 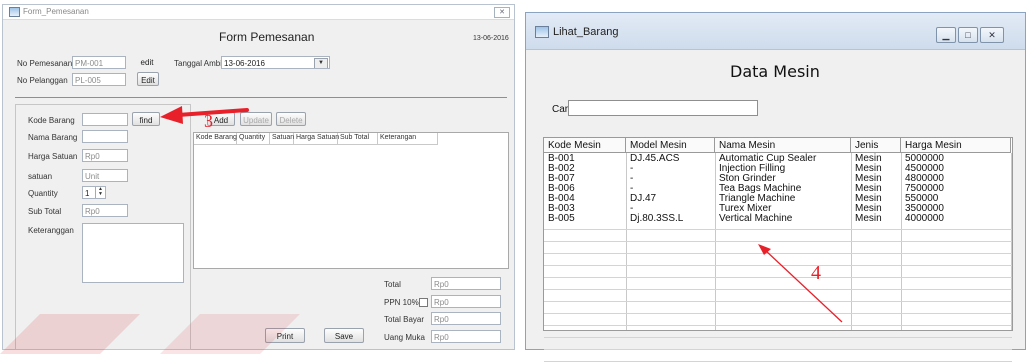 What do you see at coordinates (51, 120) in the screenshot?
I see `kode-barang-label: Kode Barang` at bounding box center [51, 120].